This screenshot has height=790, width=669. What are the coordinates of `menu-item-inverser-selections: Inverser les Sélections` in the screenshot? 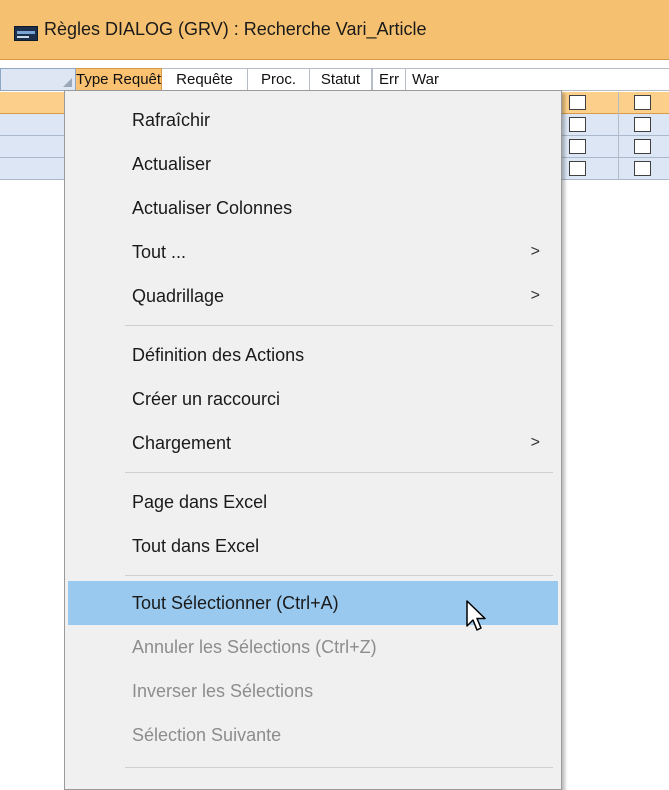 It's located at (313, 691).